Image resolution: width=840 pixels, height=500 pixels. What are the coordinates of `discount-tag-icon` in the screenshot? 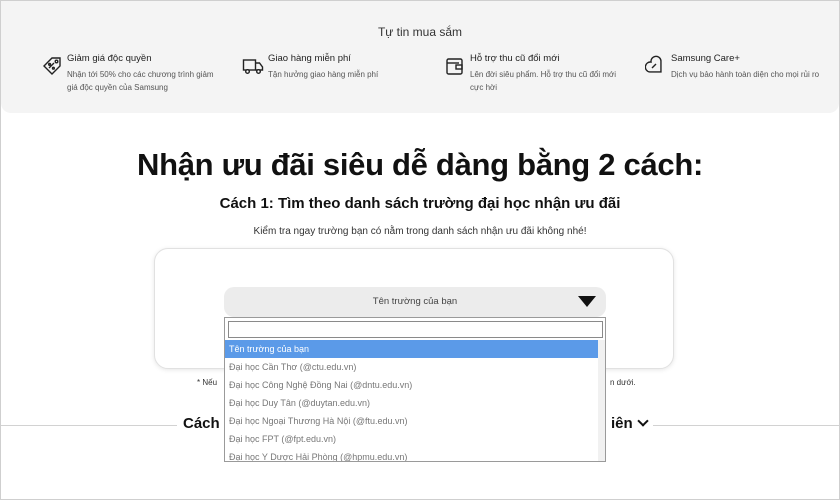 It's located at (52, 66).